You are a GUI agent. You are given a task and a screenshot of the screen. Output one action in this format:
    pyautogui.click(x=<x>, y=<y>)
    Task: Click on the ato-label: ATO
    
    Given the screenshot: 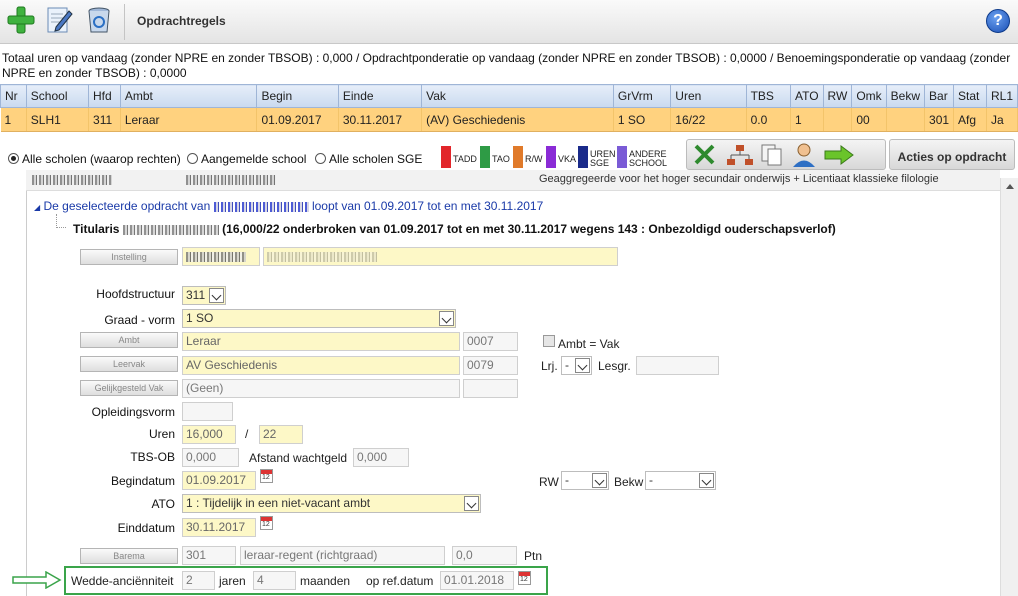 What is the action you would take?
    pyautogui.click(x=163, y=504)
    